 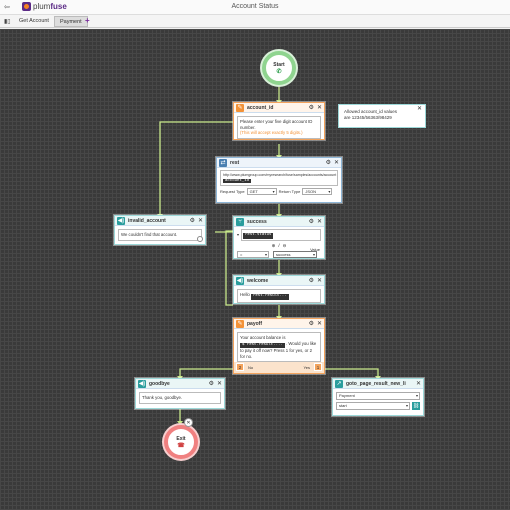 What do you see at coordinates (373, 406) in the screenshot?
I see `entry-point-select: start` at bounding box center [373, 406].